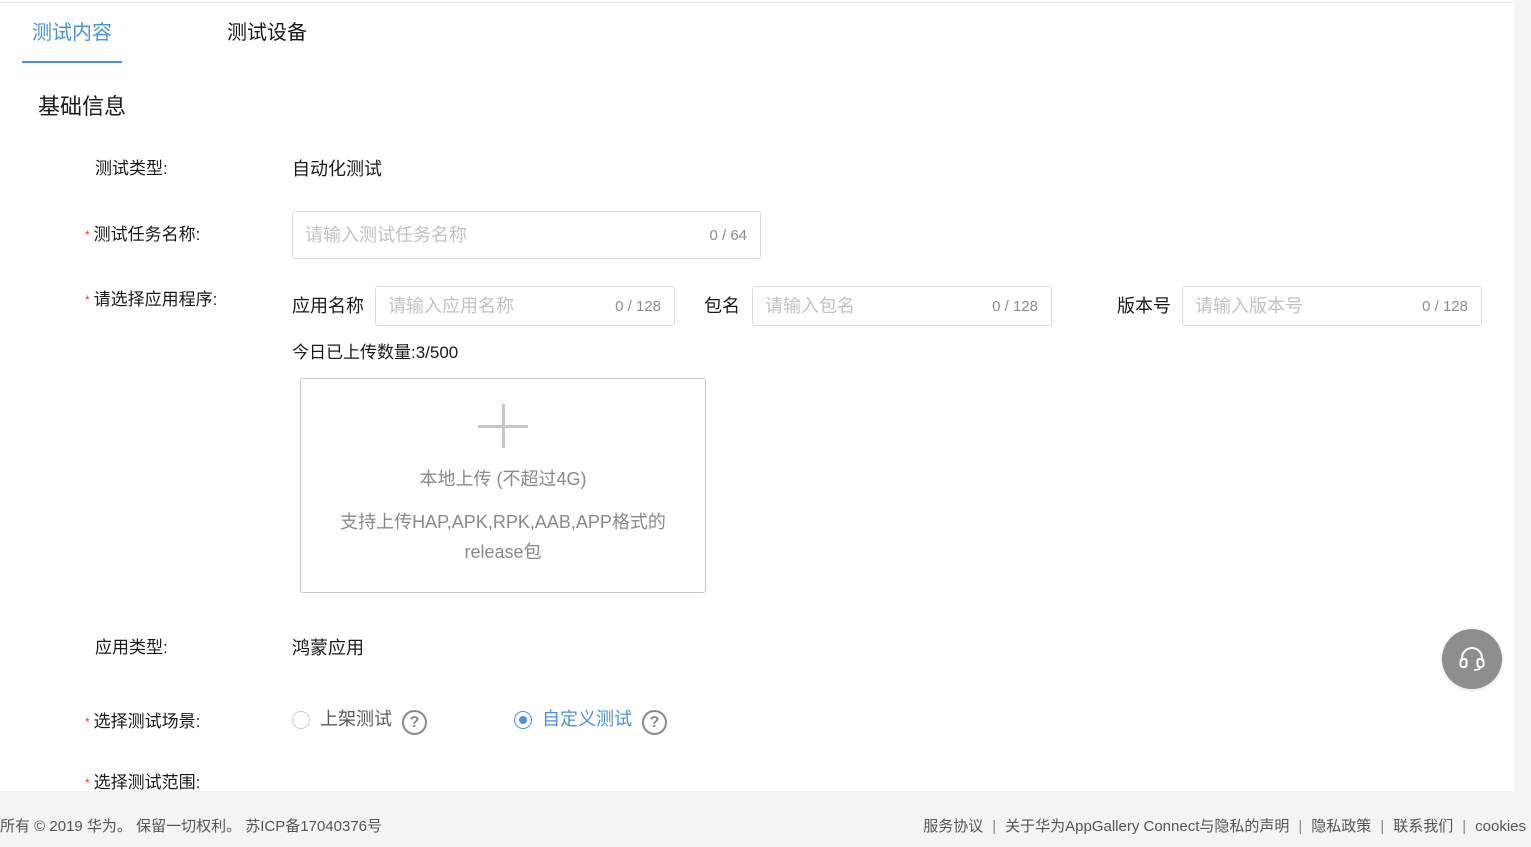  I want to click on radio-release-test-label: 上架测试, so click(356, 719).